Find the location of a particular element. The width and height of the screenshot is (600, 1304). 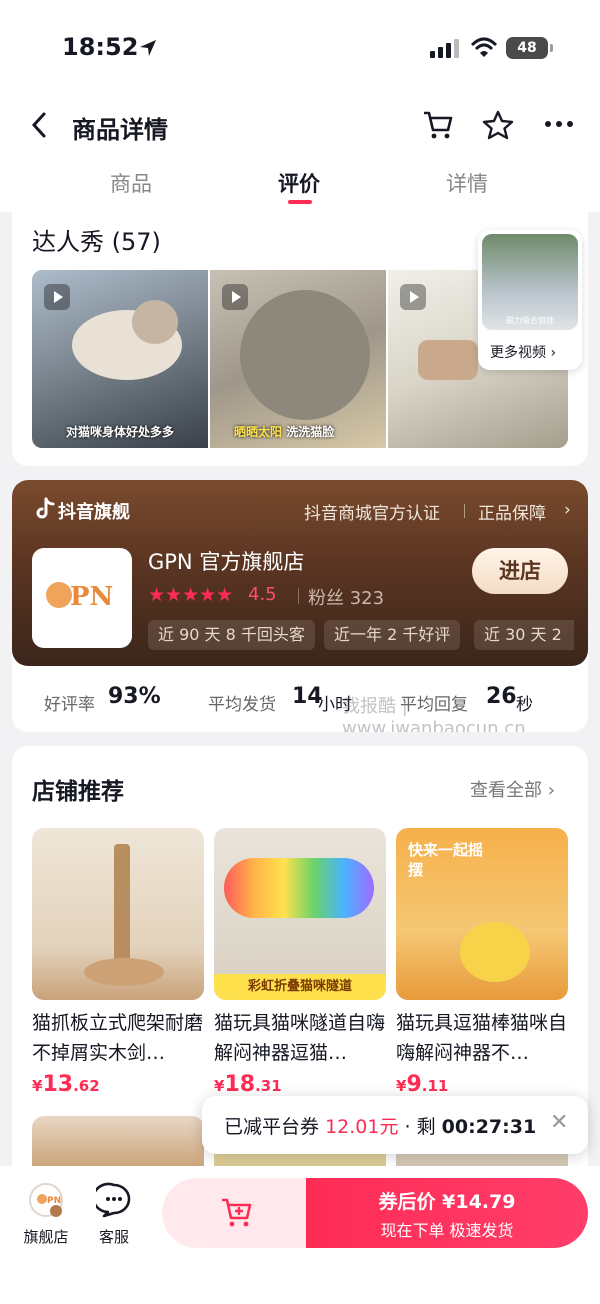

enter-store-button: 进店 is located at coordinates (520, 571).